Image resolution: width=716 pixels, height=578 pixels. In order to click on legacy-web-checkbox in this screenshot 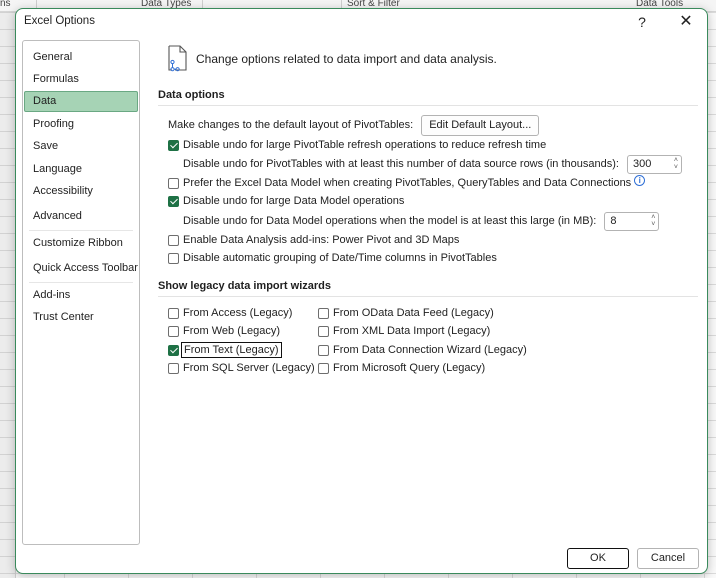, I will do `click(173, 331)`.